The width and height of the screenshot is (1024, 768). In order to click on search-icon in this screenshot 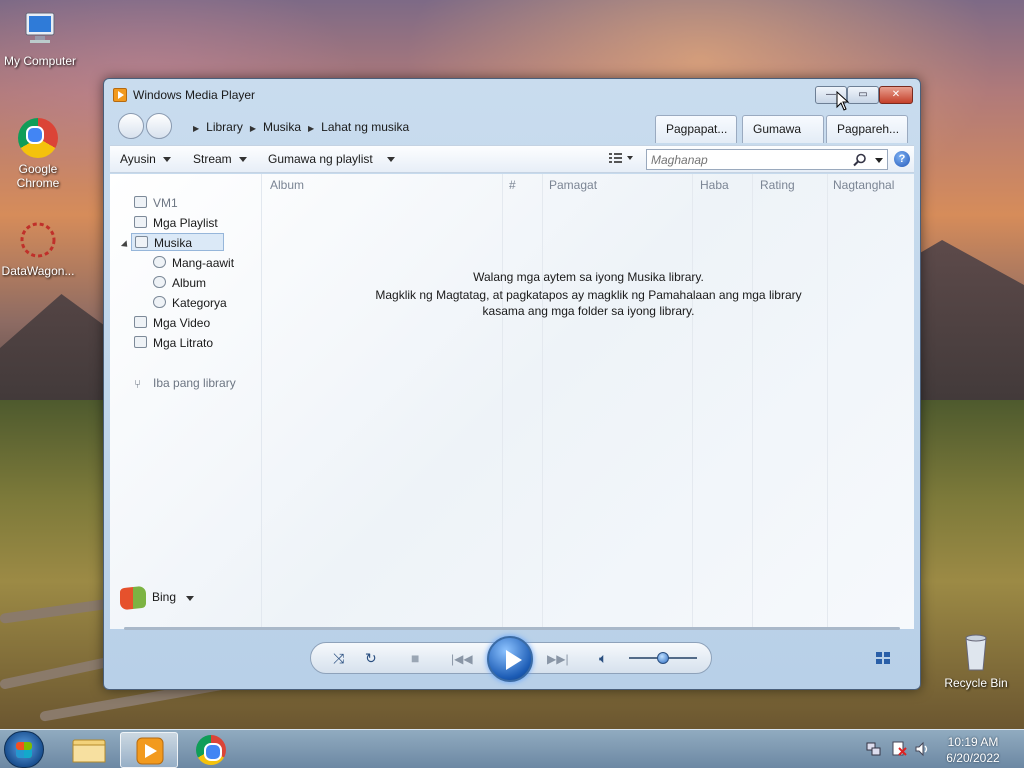, I will do `click(860, 160)`.